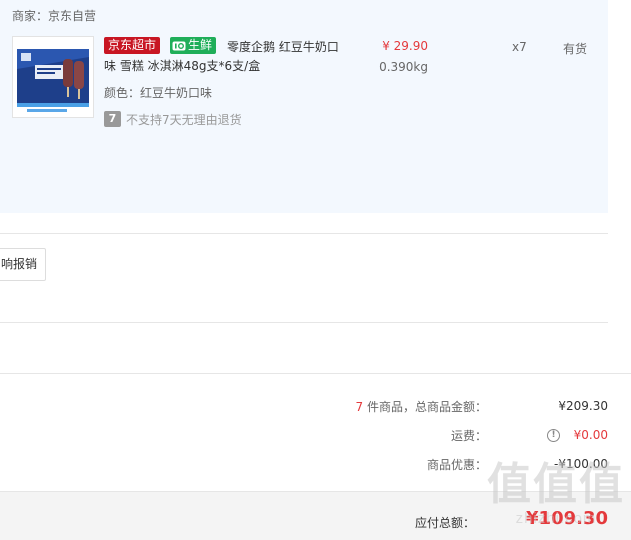  What do you see at coordinates (567, 518) in the screenshot?
I see `payable-value: ¥109.30` at bounding box center [567, 518].